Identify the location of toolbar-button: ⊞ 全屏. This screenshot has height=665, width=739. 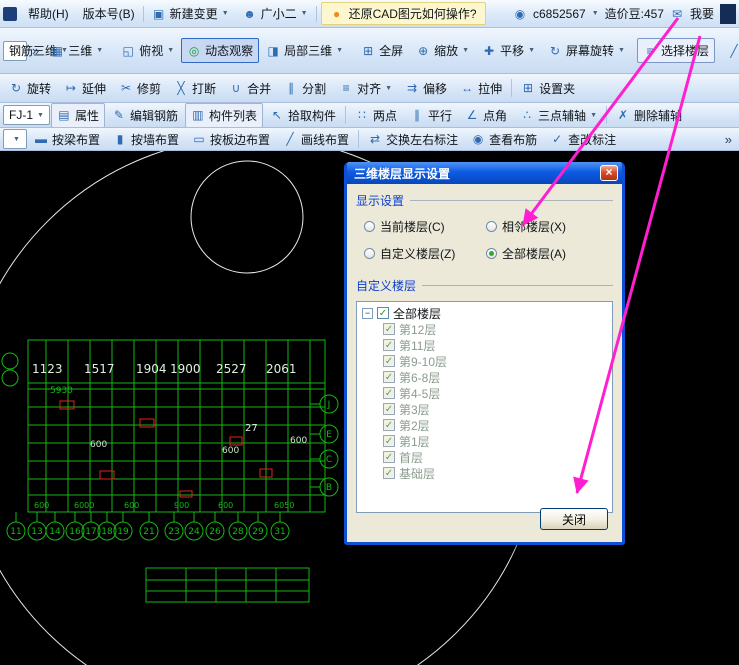
(382, 50).